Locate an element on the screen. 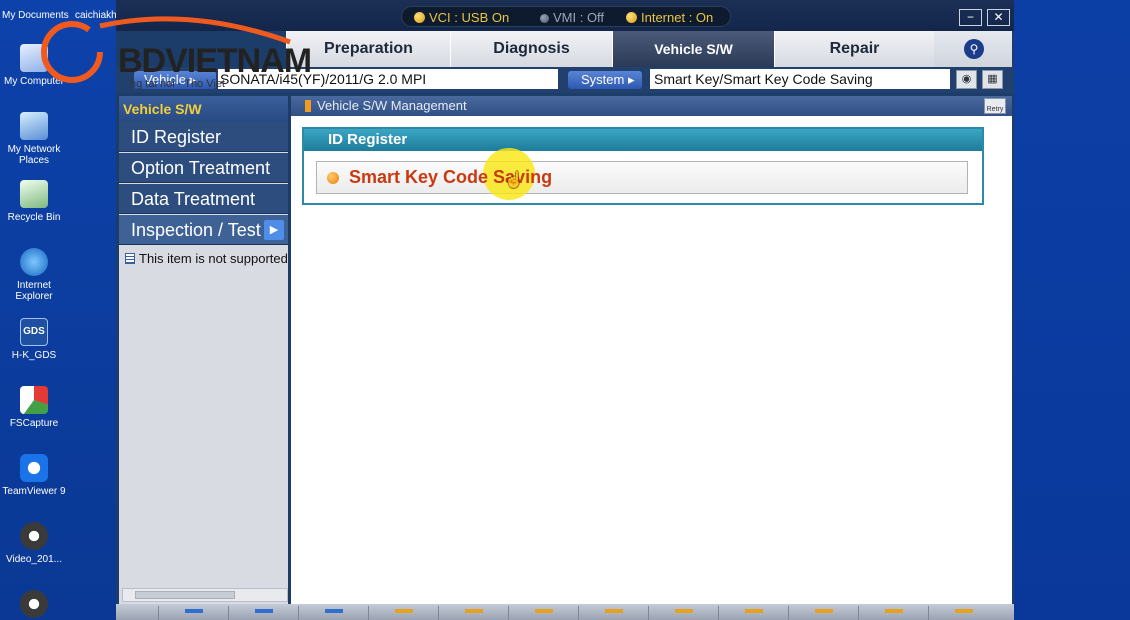 The height and width of the screenshot is (620, 1130). network-icon is located at coordinates (34, 126).